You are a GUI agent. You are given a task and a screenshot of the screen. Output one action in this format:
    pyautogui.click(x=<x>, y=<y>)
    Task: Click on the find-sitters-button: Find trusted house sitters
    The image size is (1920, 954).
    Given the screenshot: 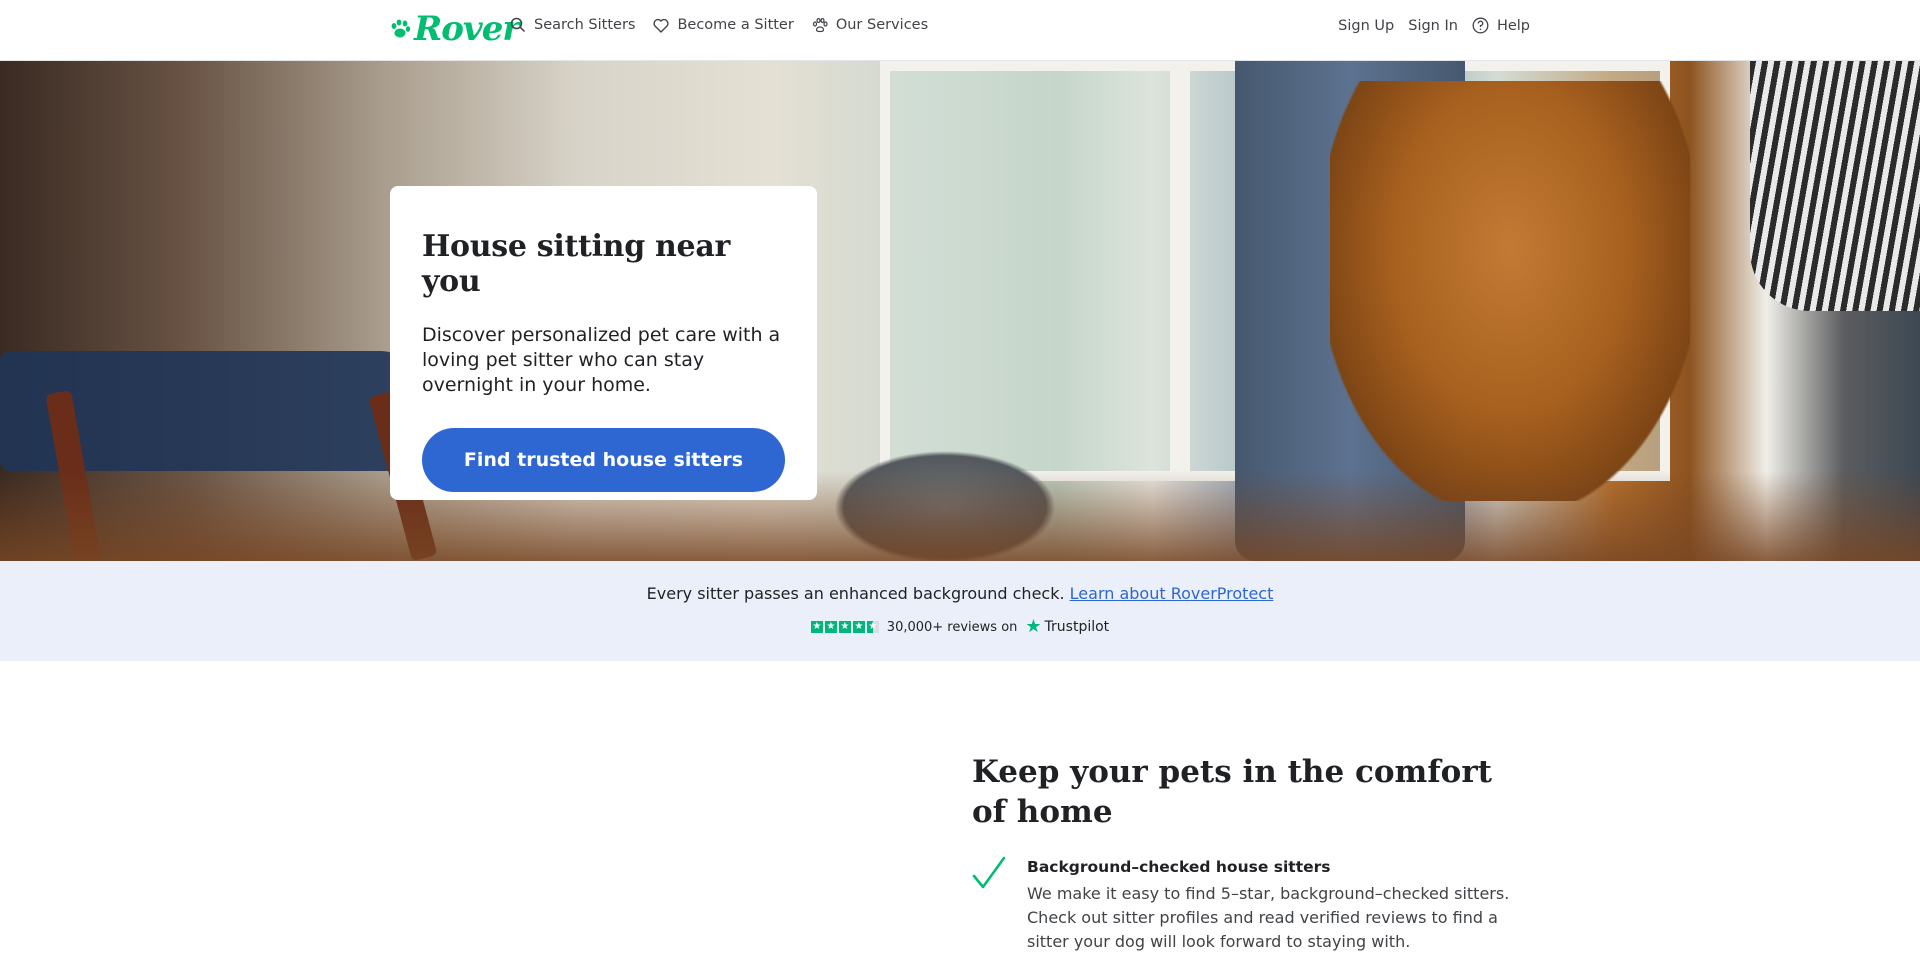 What is the action you would take?
    pyautogui.click(x=603, y=460)
    